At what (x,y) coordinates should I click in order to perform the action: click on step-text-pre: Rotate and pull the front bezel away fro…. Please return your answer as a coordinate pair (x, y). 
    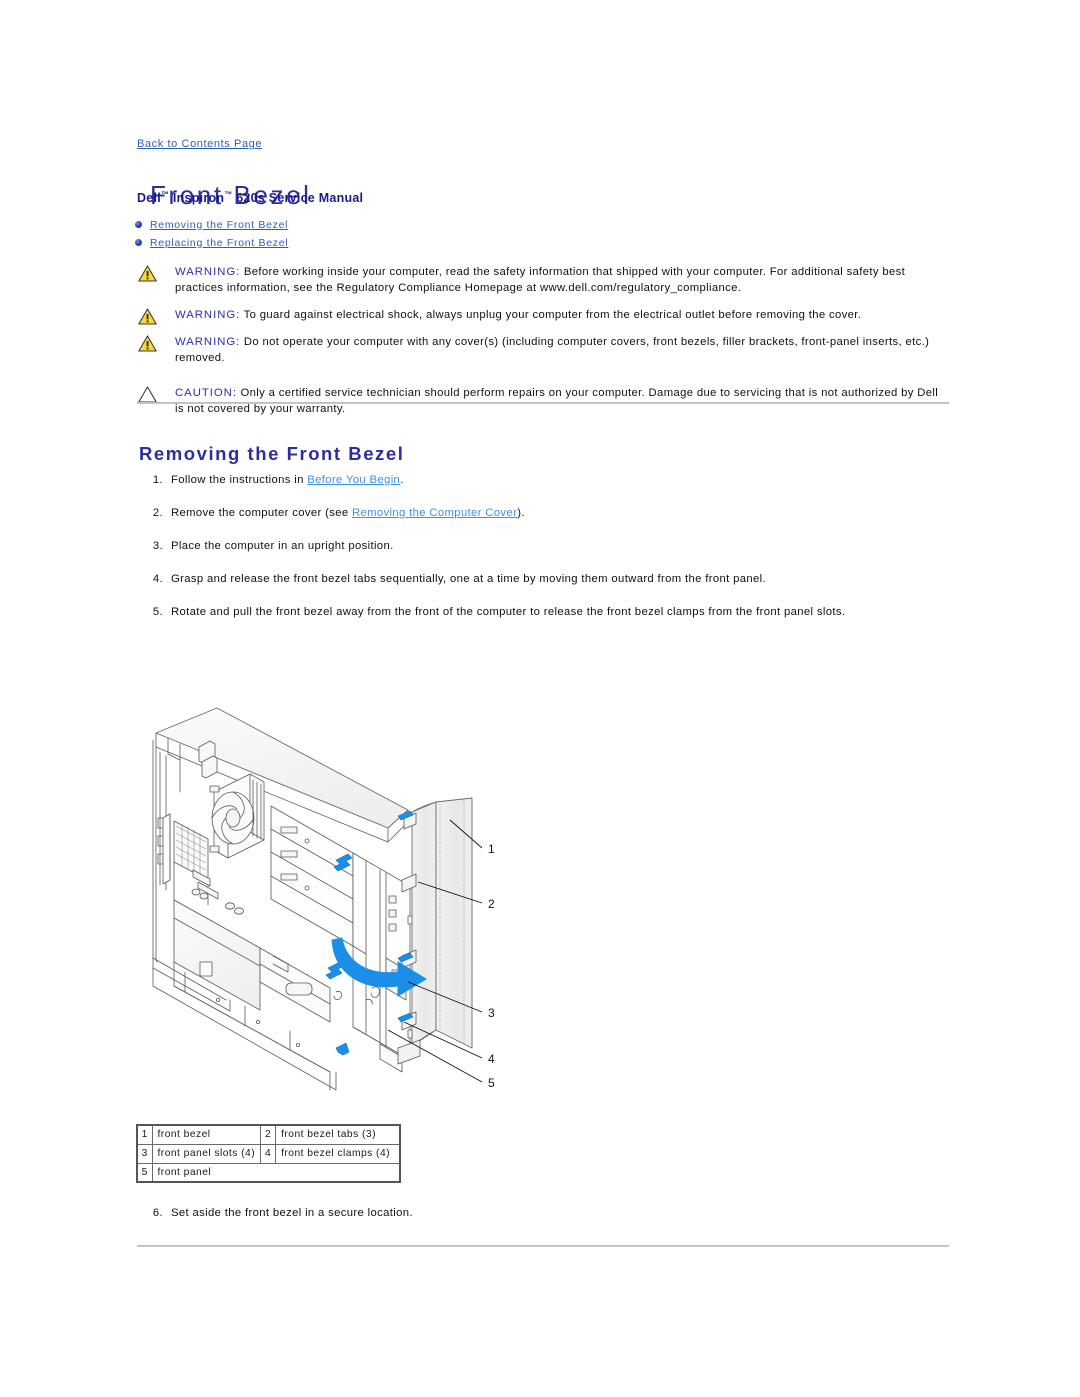
    Looking at the image, I should click on (508, 612).